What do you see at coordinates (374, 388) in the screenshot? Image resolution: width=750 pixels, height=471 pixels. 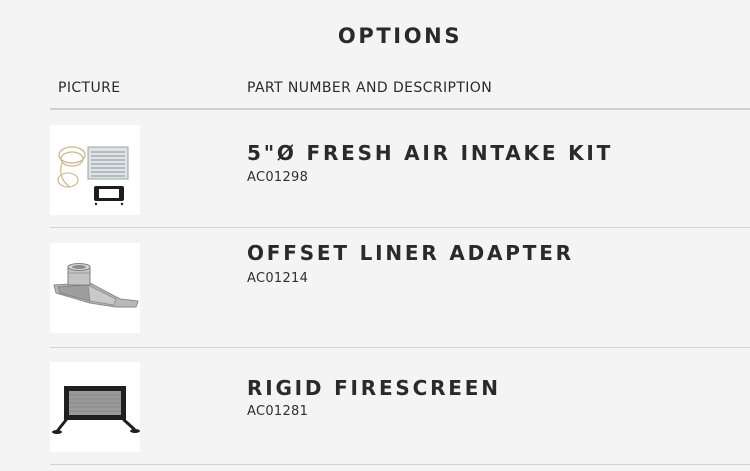 I see `product-name: RIGID FIRESCREEN` at bounding box center [374, 388].